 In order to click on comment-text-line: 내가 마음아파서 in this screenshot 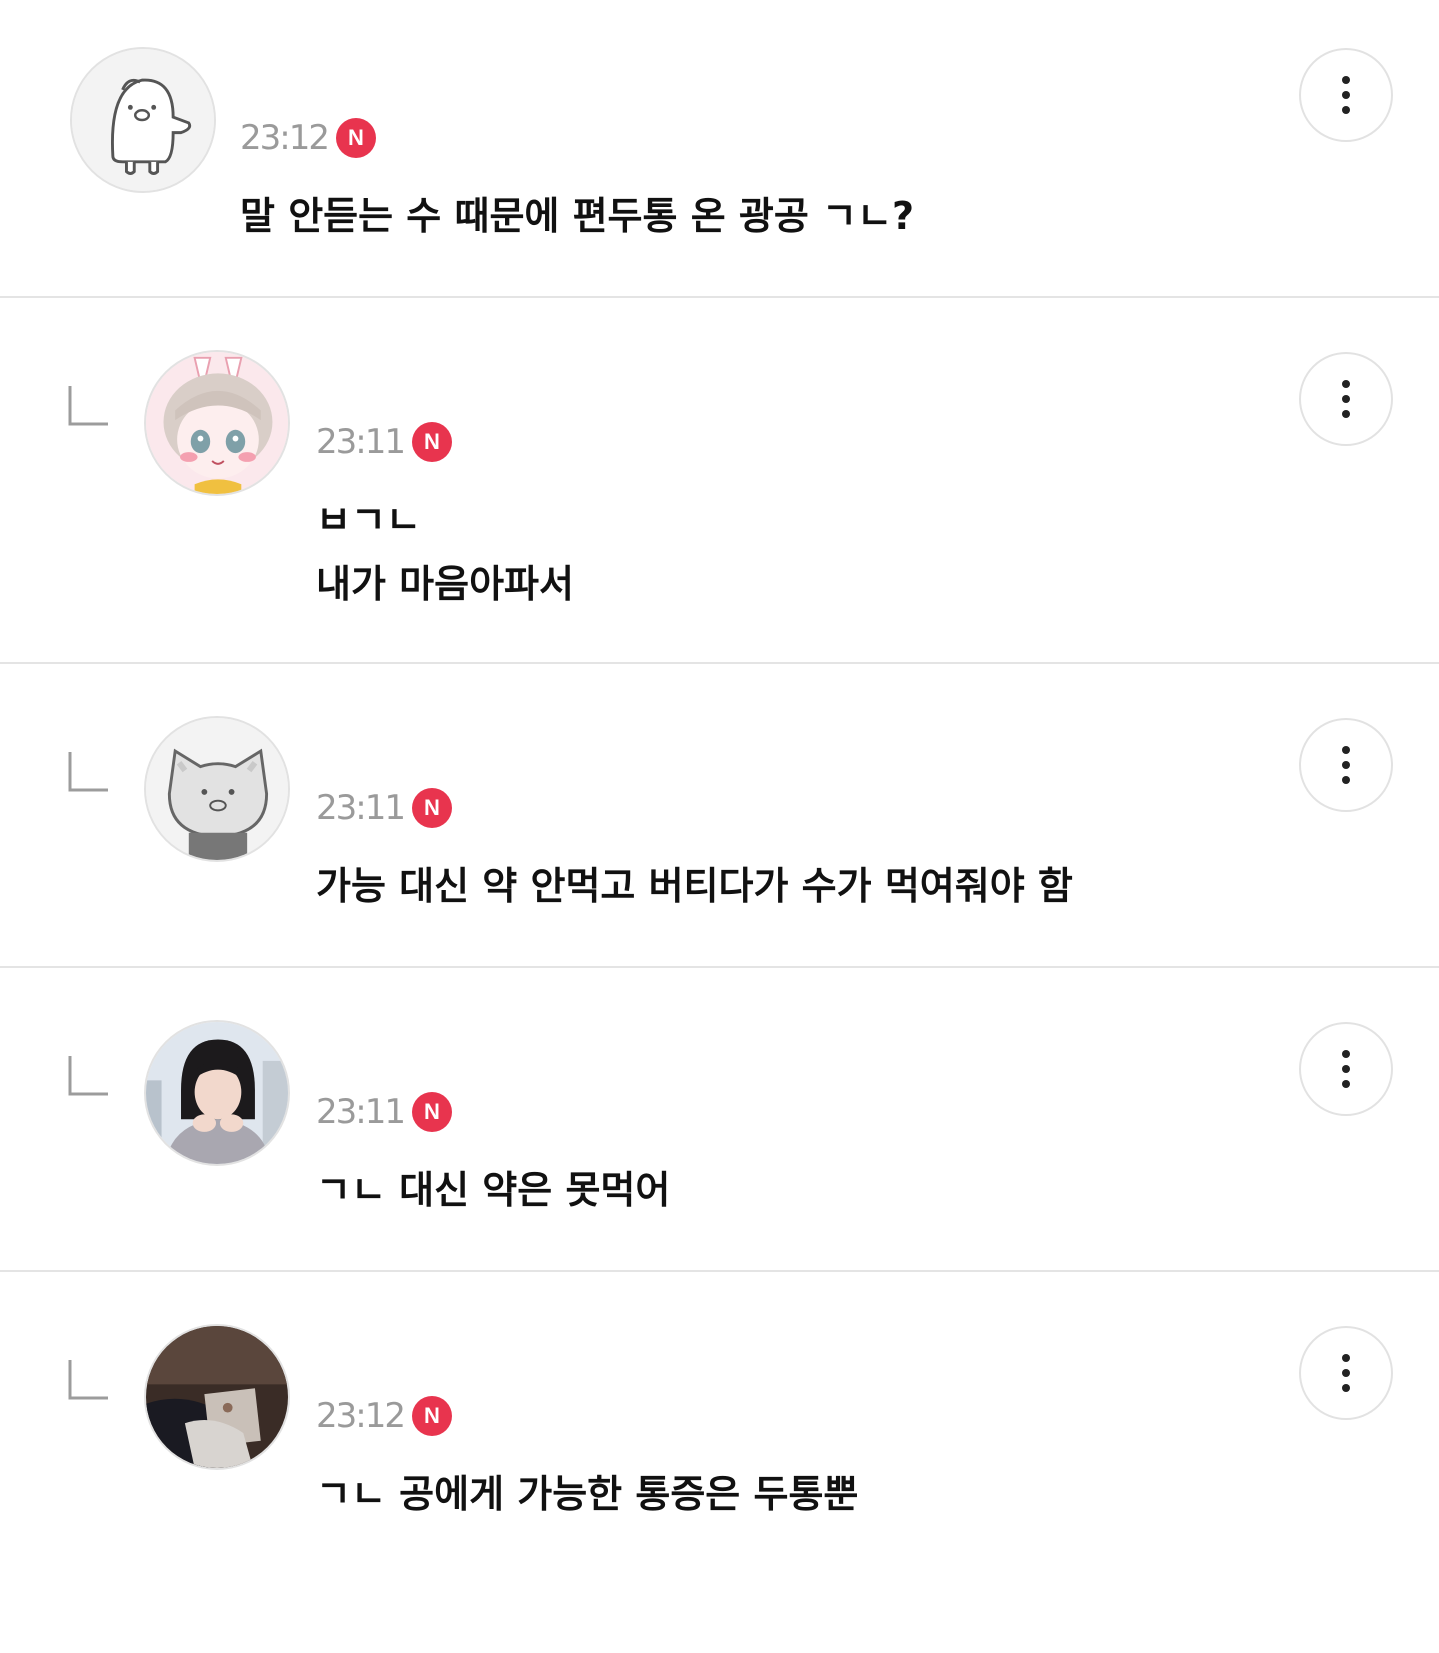, I will do `click(445, 584)`.